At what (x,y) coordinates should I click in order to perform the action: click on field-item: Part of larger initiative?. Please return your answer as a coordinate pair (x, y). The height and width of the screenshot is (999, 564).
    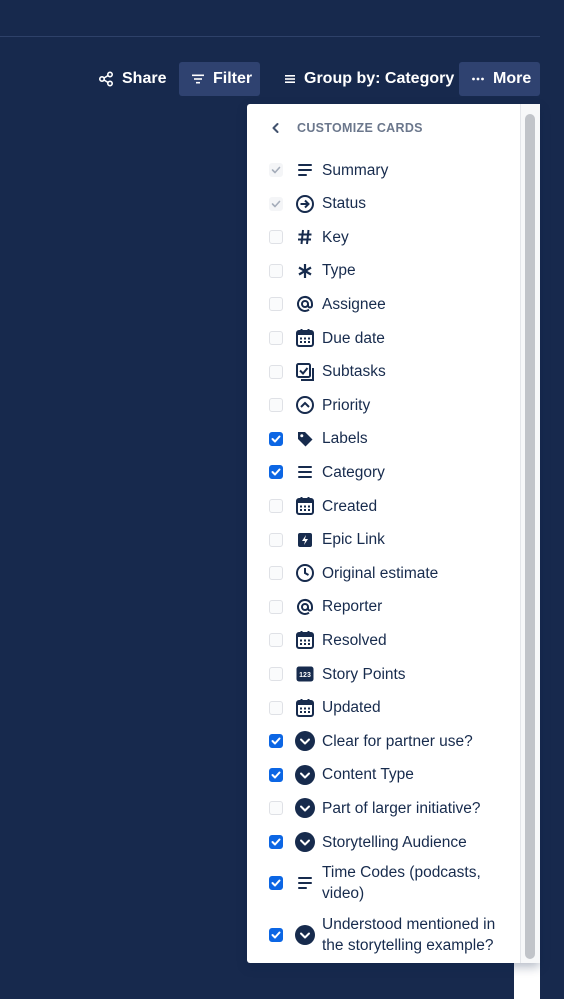
    Looking at the image, I should click on (383, 808).